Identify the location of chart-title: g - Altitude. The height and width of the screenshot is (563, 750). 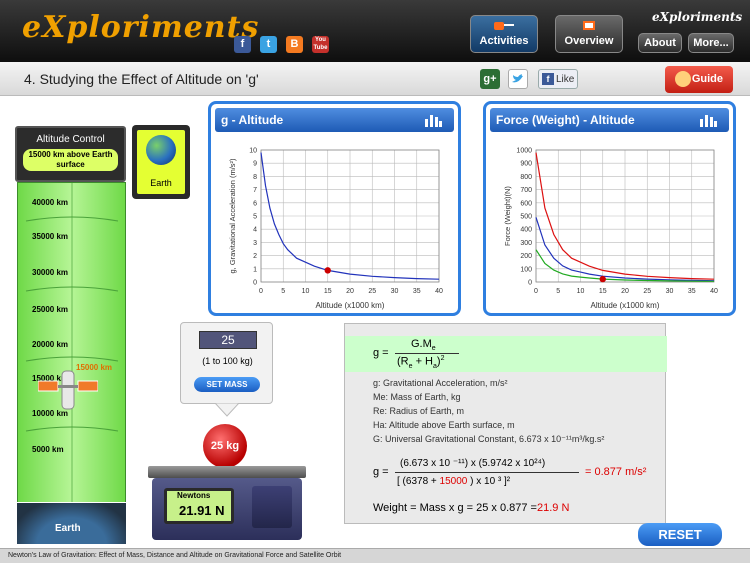
(252, 120).